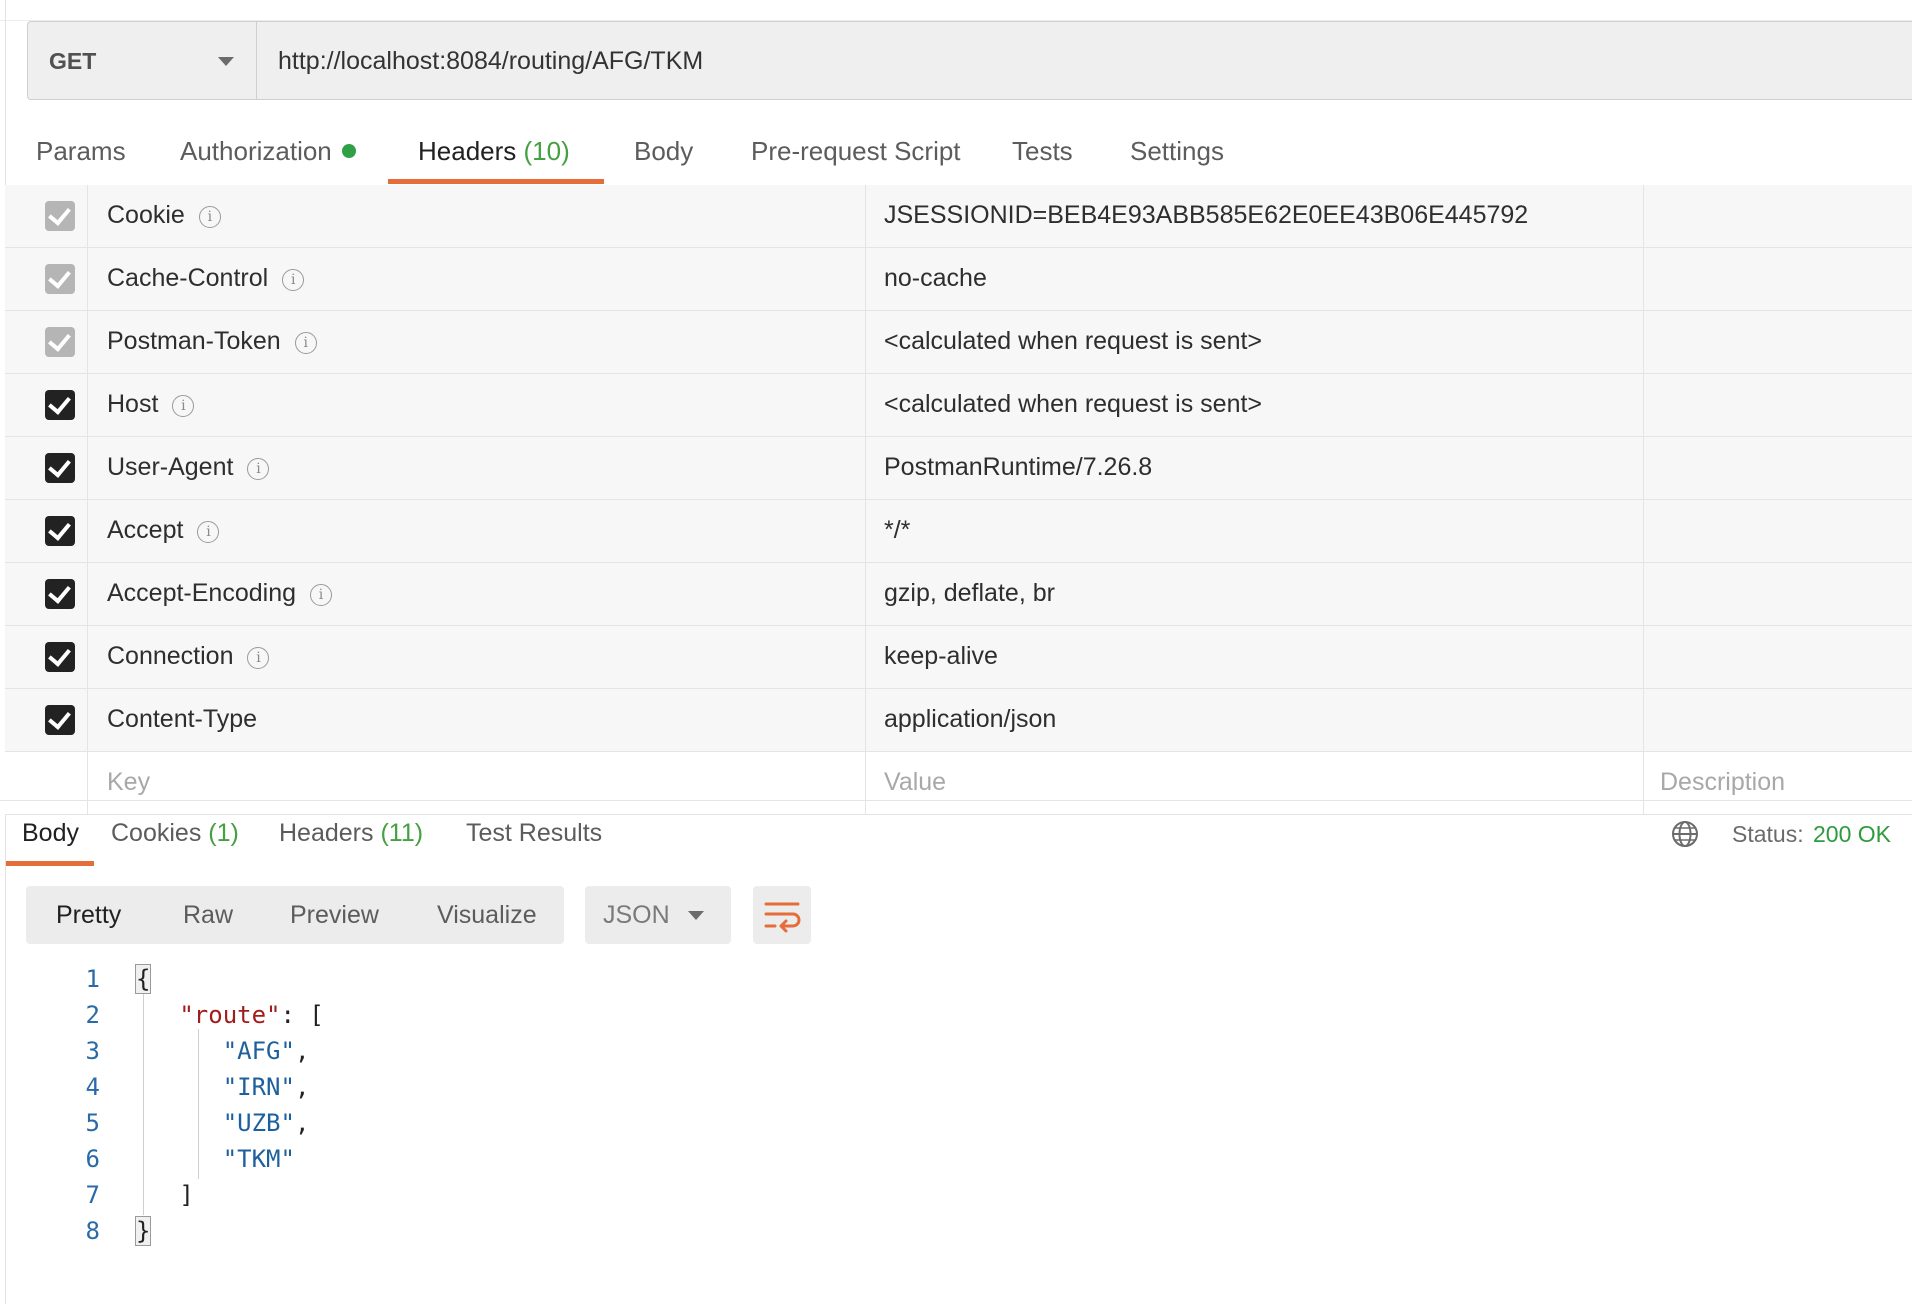 Image resolution: width=1912 pixels, height=1304 pixels. Describe the element at coordinates (351, 833) in the screenshot. I see `tab-response-headers: Headers (11)` at that location.